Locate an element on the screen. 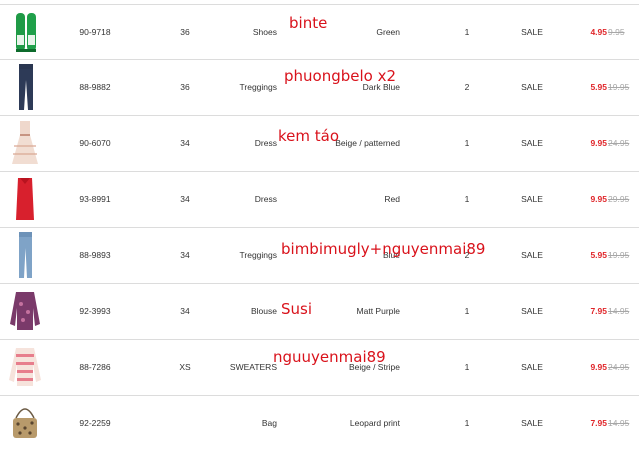 The image size is (639, 454). old-price: 9.95 is located at coordinates (616, 32).